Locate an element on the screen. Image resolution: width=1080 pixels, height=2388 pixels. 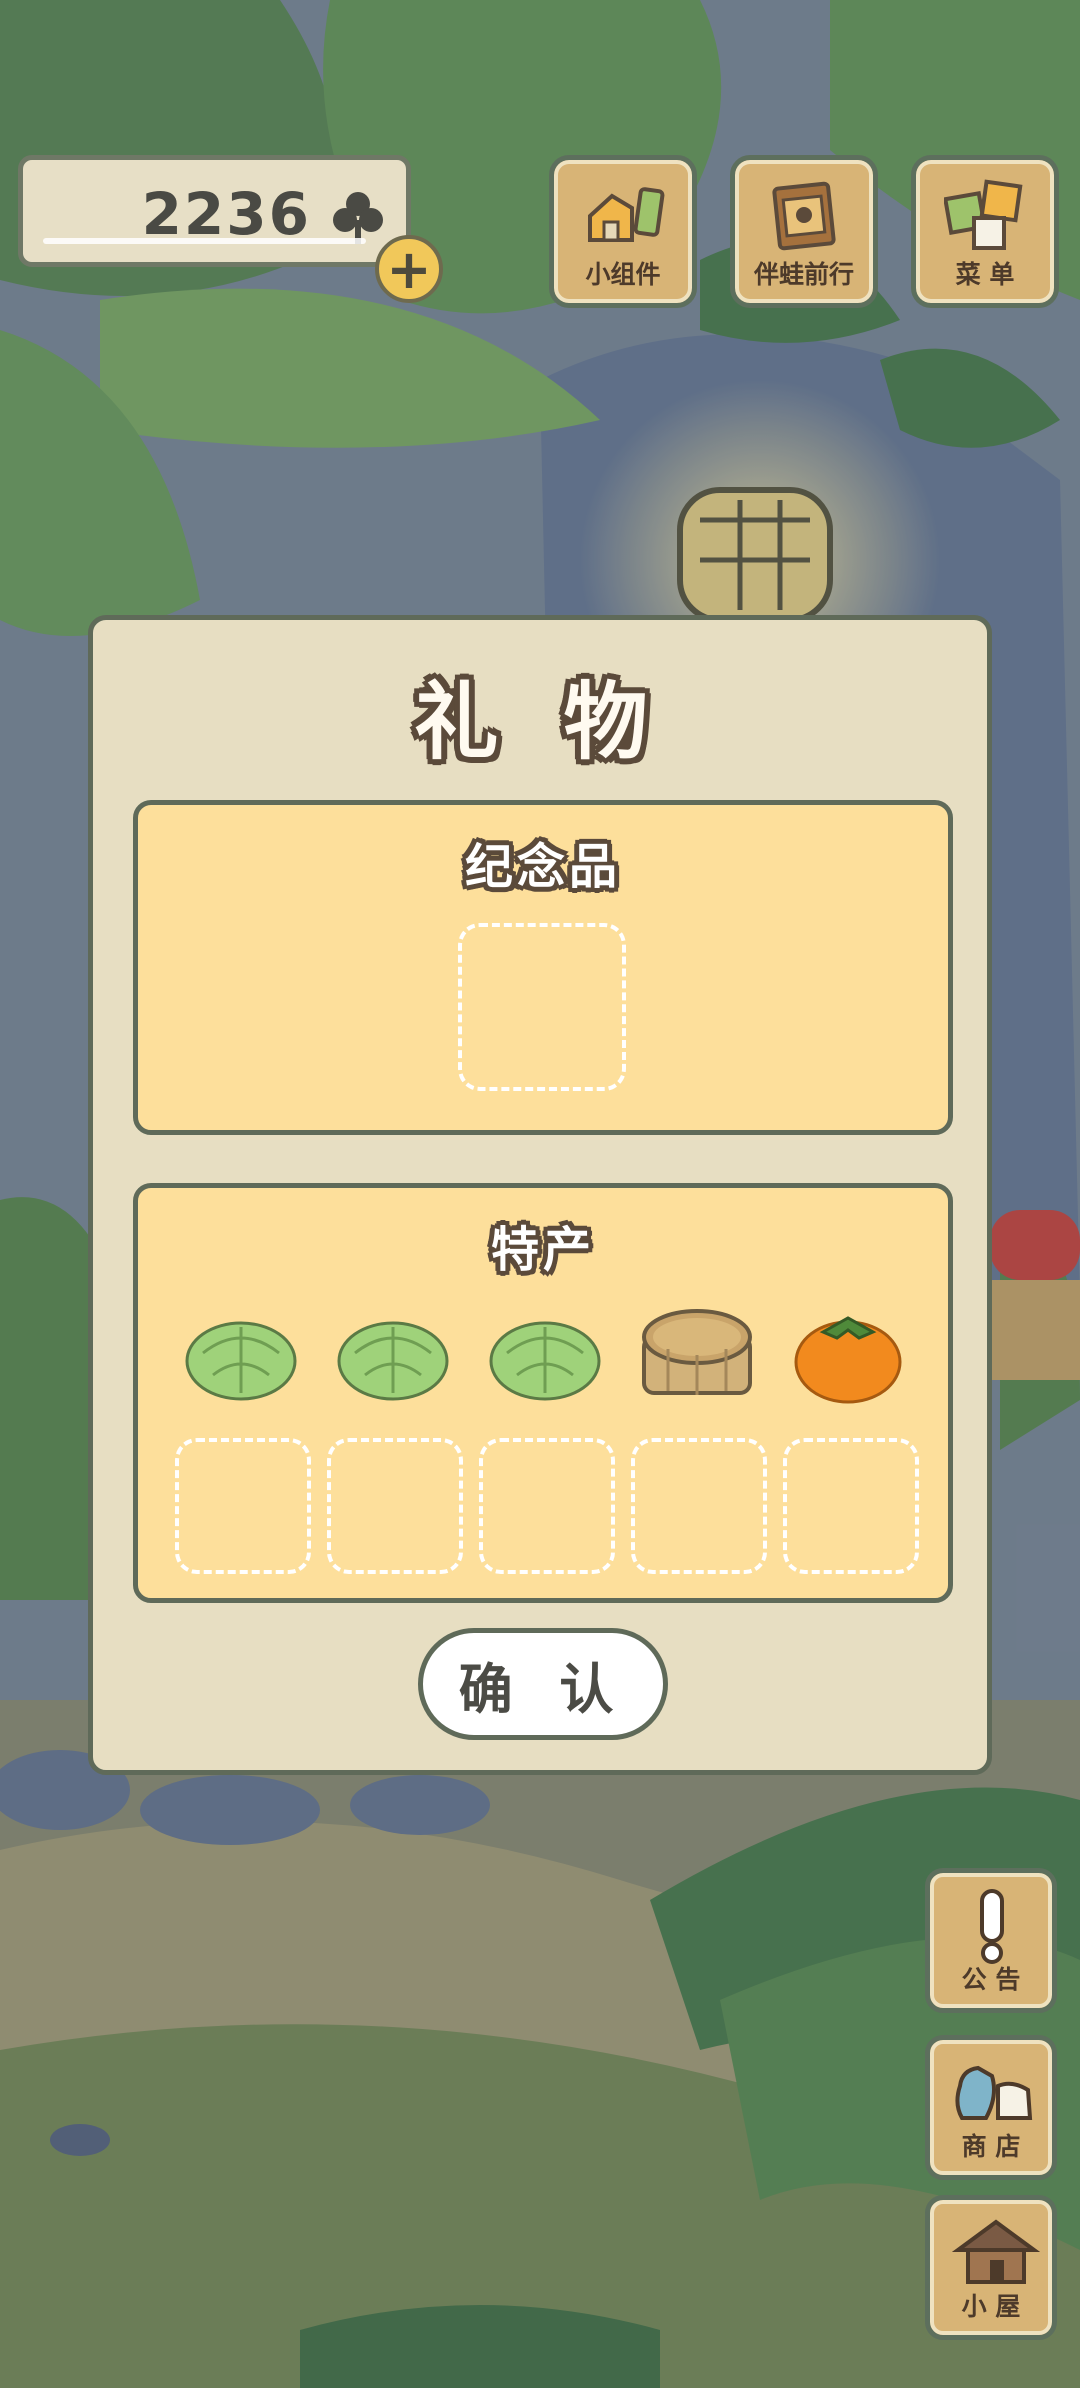
album-icon is located at coordinates (804, 216).